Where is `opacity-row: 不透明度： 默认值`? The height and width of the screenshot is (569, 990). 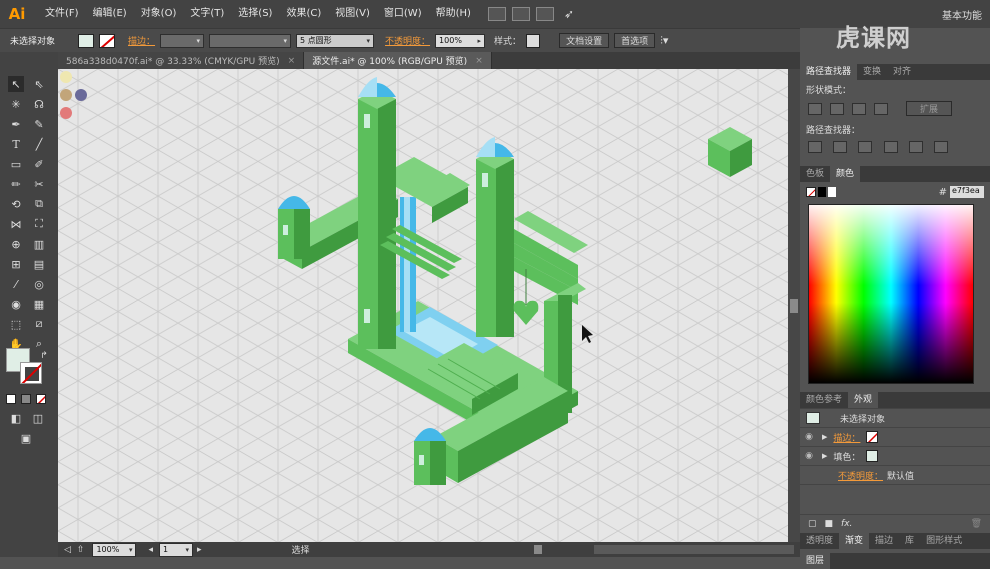 opacity-row: 不透明度： 默认值 is located at coordinates (895, 474).